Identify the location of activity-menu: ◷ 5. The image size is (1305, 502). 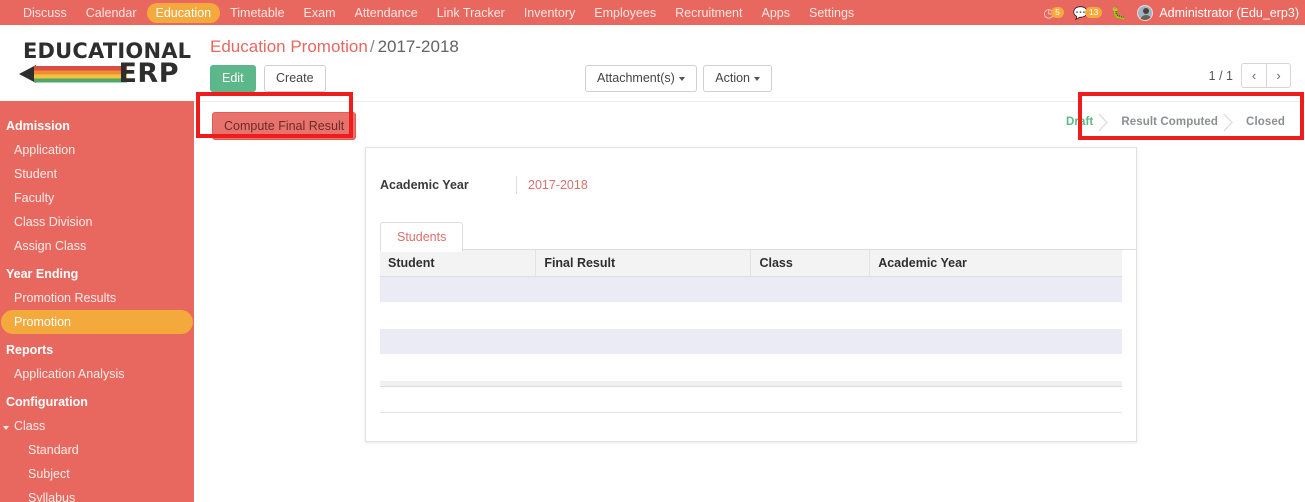
(1053, 13).